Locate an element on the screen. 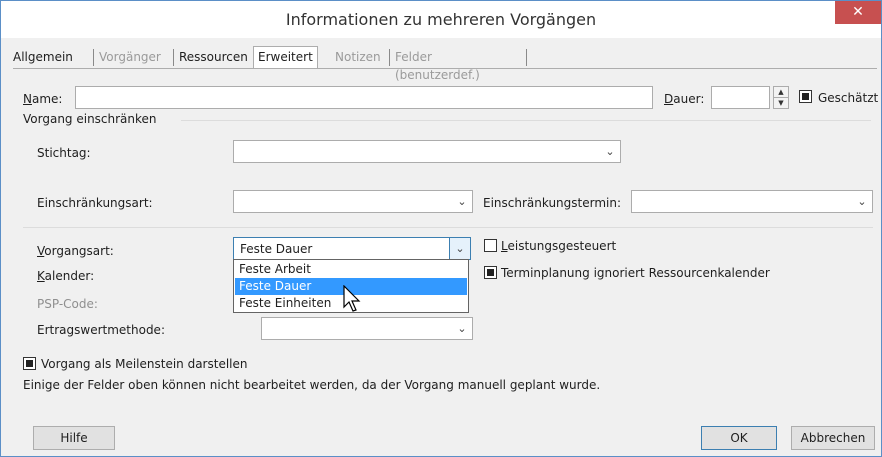 The height and width of the screenshot is (457, 882). name-label: Name: is located at coordinates (43, 99).